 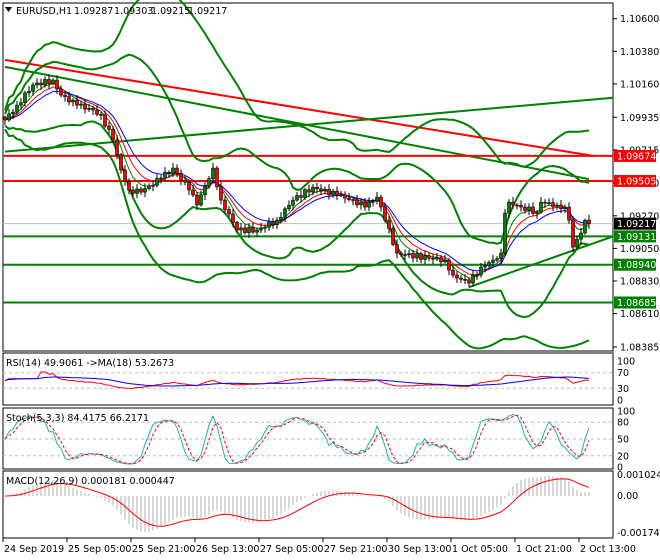 I want to click on rsi-ma-line, so click(x=297, y=381).